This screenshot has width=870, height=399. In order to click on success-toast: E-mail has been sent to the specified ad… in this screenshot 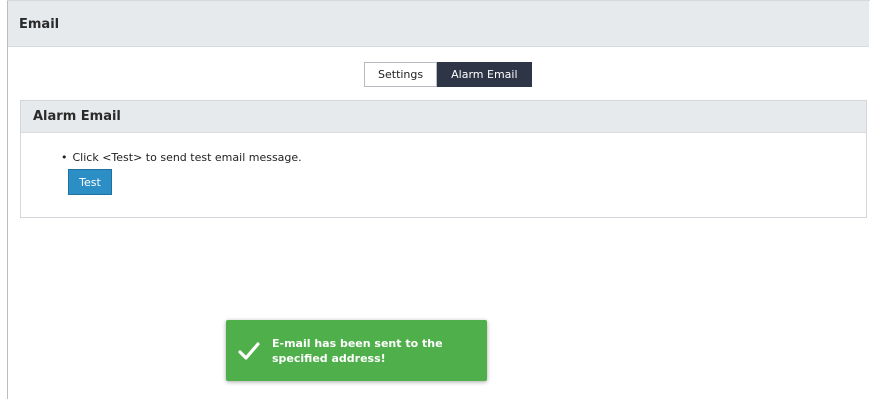, I will do `click(356, 350)`.